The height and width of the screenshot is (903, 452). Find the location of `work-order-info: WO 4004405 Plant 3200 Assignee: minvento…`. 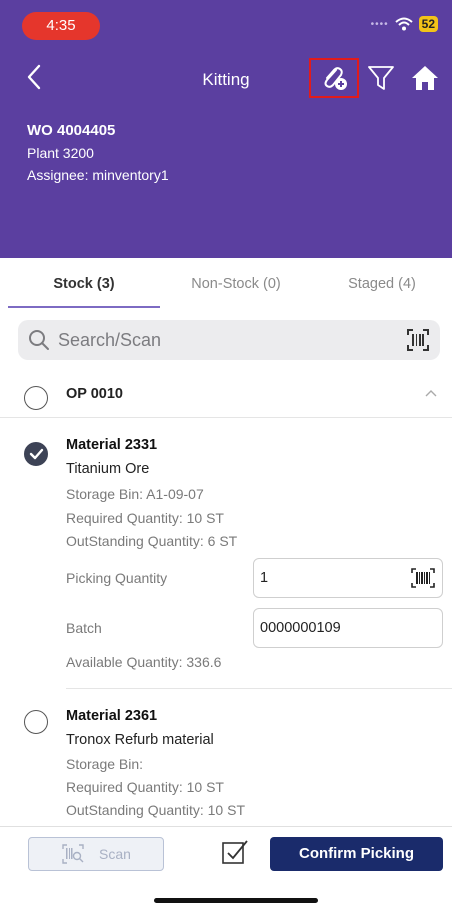

work-order-info: WO 4004405 Plant 3200 Assignee: minvento… is located at coordinates (98, 153).